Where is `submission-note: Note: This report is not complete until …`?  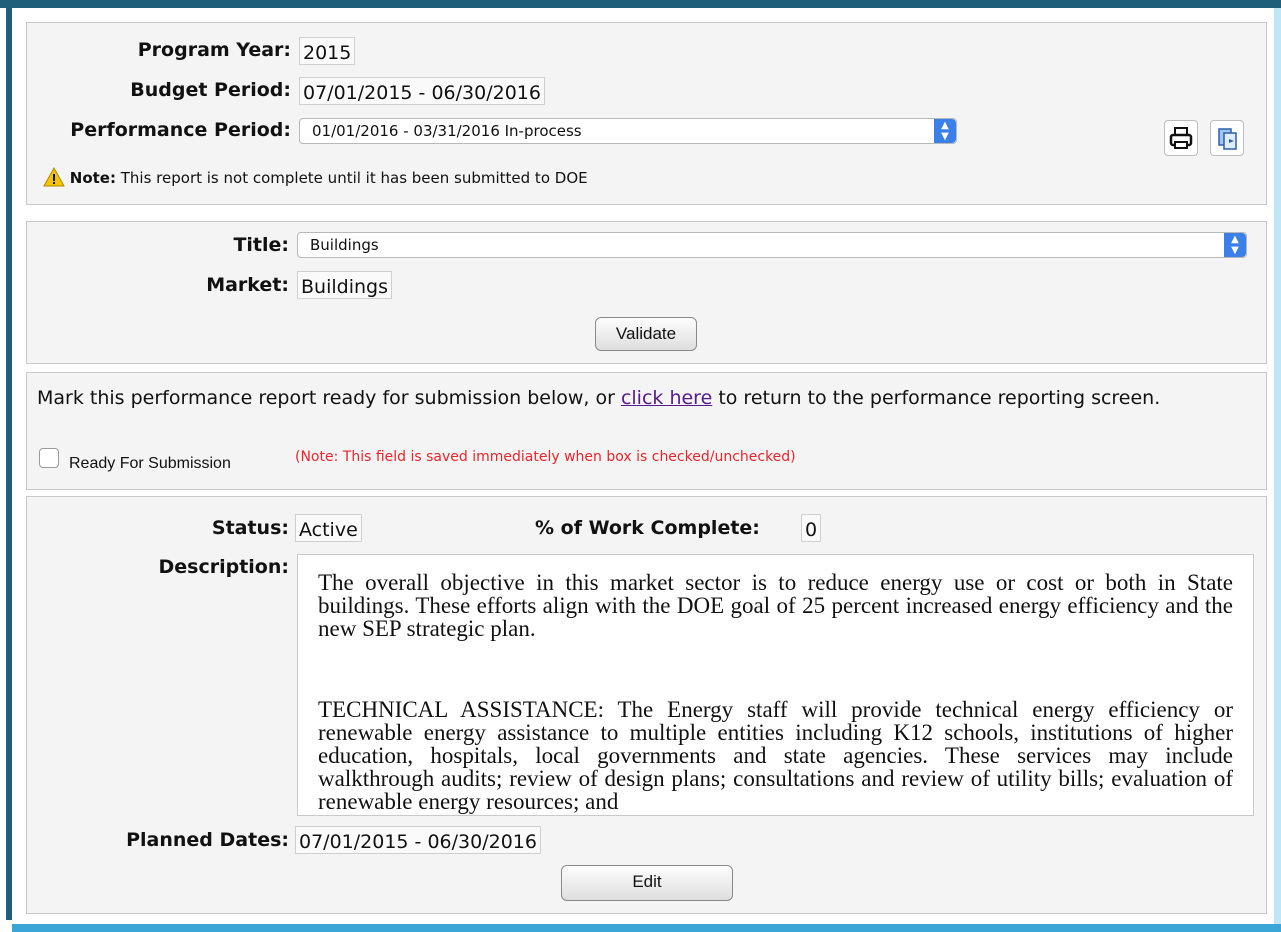 submission-note: Note: This report is not complete until … is located at coordinates (315, 176).